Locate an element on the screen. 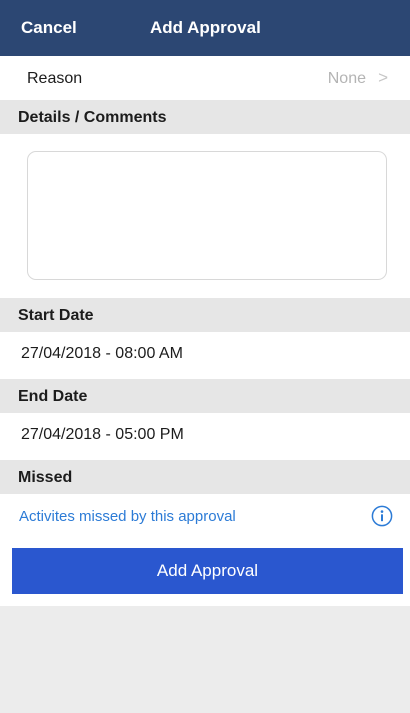 The width and height of the screenshot is (410, 713). missed-header-label: Missed is located at coordinates (45, 477).